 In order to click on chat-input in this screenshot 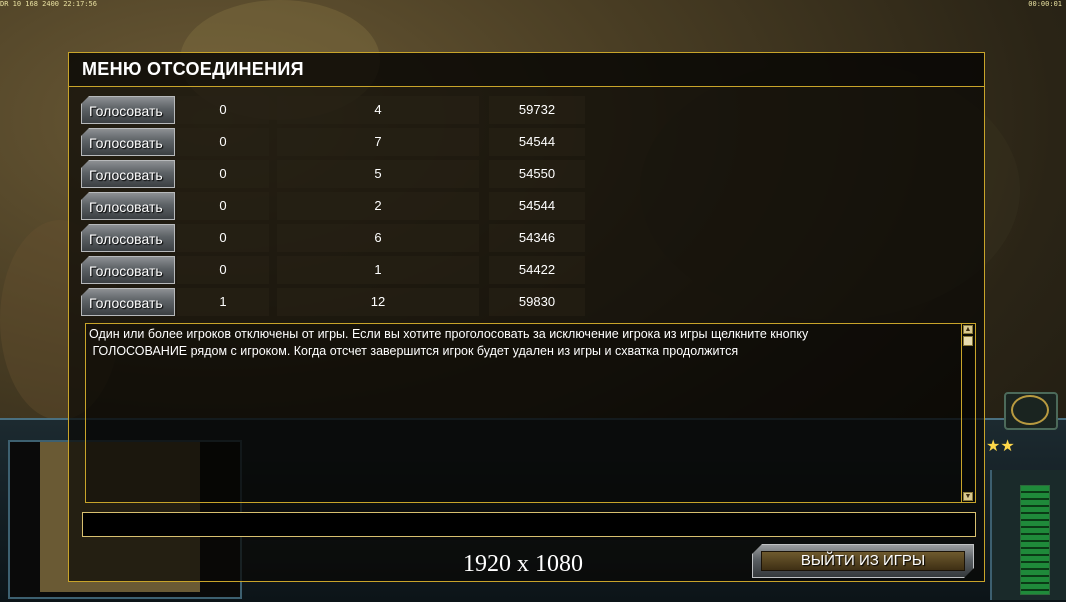, I will do `click(529, 524)`.